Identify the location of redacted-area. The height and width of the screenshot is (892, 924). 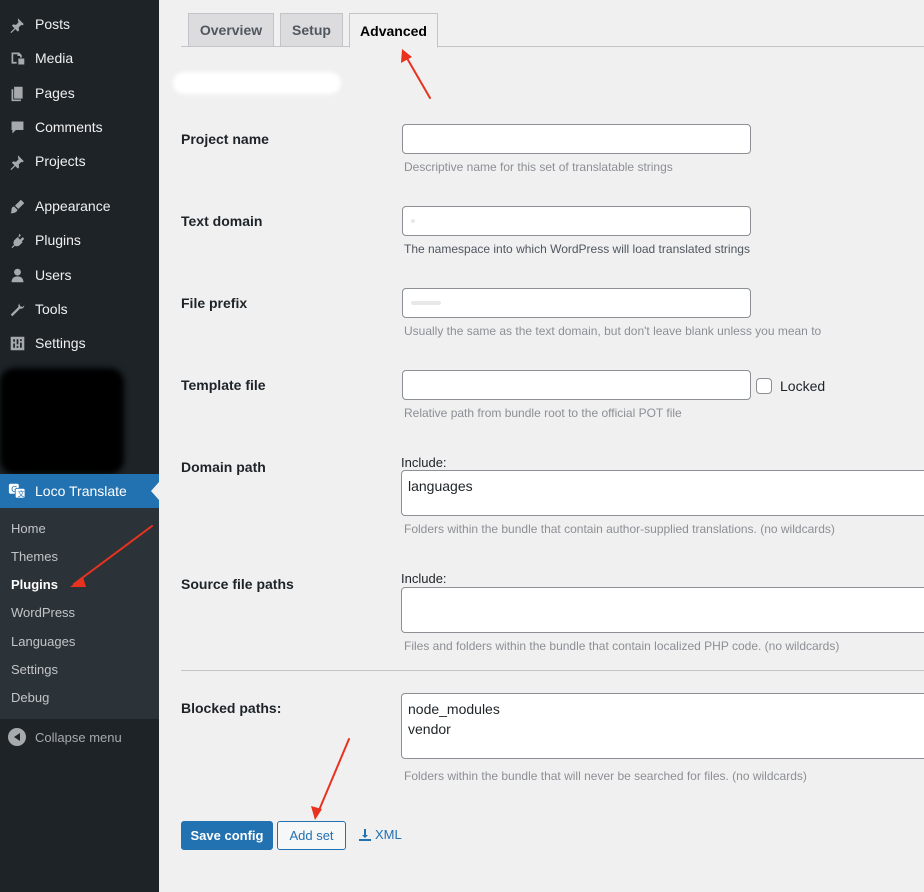
(62, 421).